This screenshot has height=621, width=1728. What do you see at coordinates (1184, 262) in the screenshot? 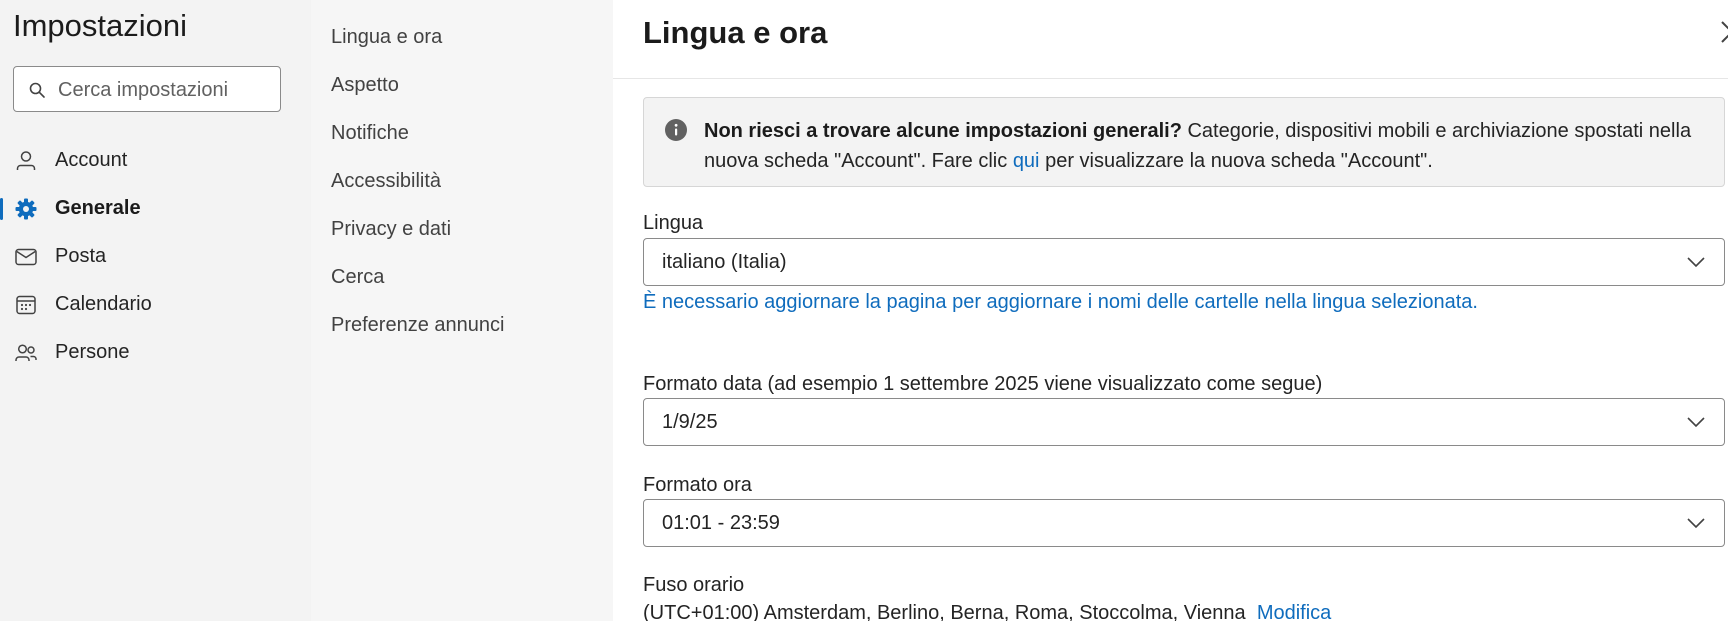
I see `language-select: italiano (Italia)` at bounding box center [1184, 262].